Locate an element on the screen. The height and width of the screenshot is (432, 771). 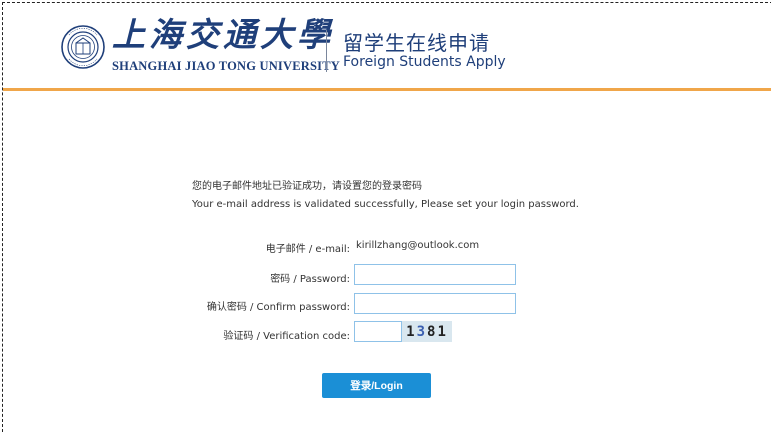
login-button: 登录/Login is located at coordinates (376, 385).